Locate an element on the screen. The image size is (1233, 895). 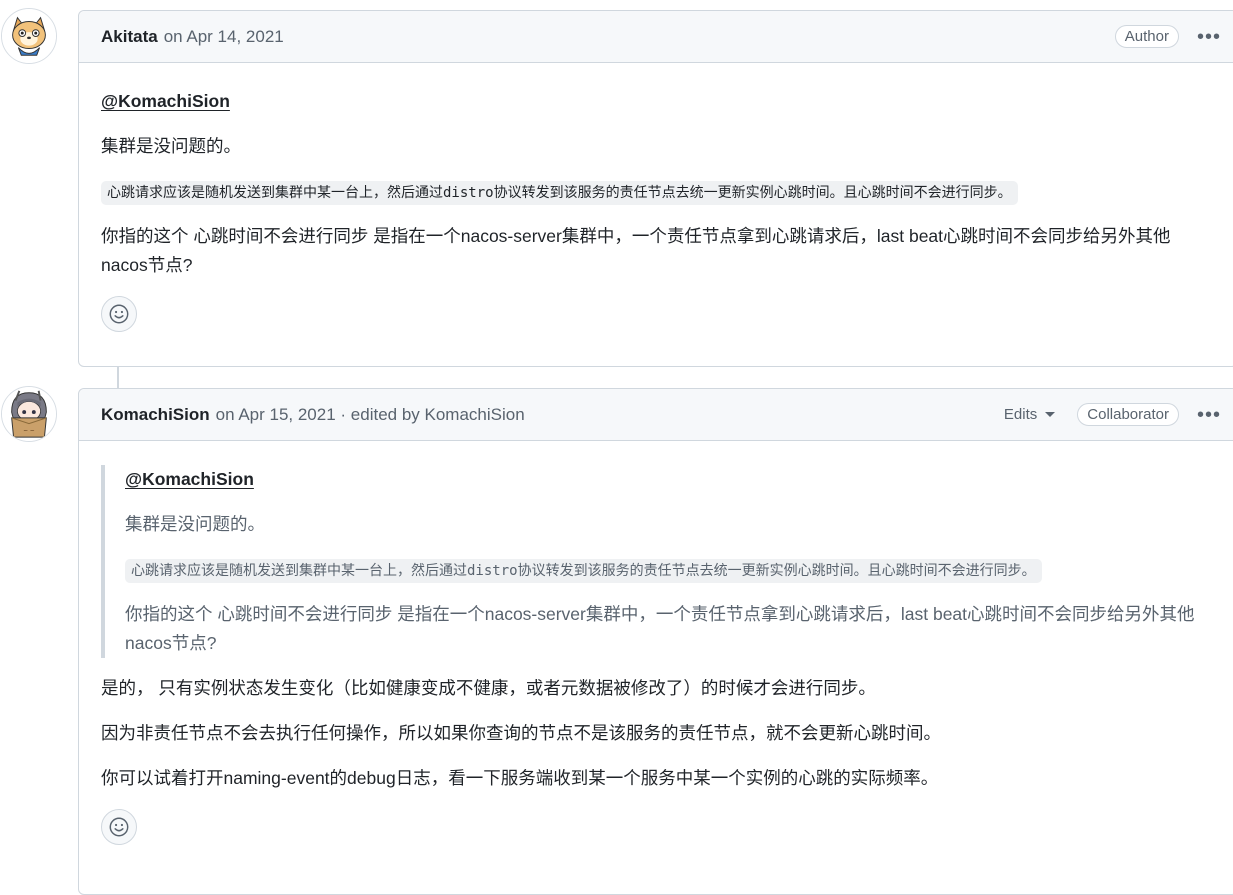
cat-avatar-icon is located at coordinates (29, 36).